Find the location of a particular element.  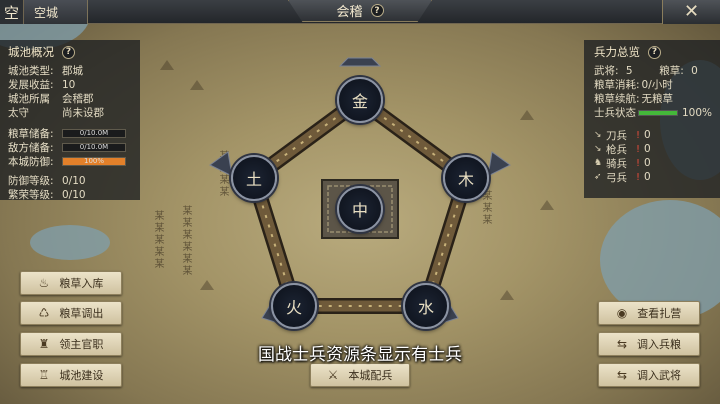

grain-deposit-button: ♨ 粮草入库 is located at coordinates (71, 283).